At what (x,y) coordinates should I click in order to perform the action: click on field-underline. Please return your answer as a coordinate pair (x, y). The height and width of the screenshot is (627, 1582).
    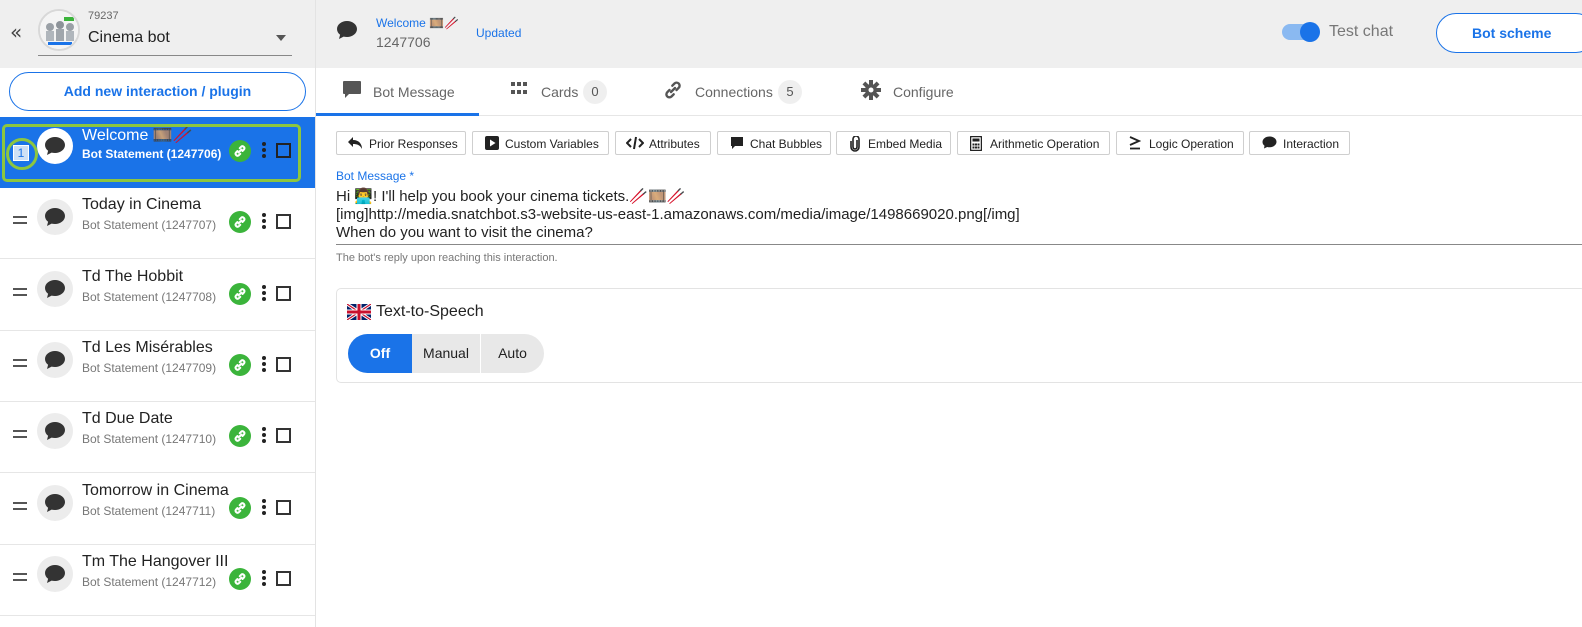
    Looking at the image, I should click on (959, 244).